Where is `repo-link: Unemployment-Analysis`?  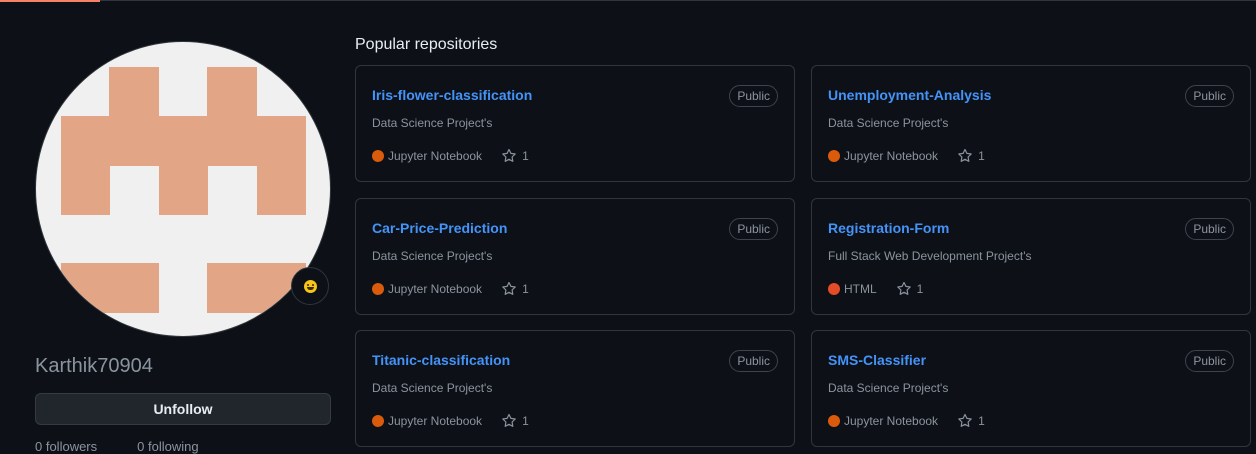
repo-link: Unemployment-Analysis is located at coordinates (909, 95).